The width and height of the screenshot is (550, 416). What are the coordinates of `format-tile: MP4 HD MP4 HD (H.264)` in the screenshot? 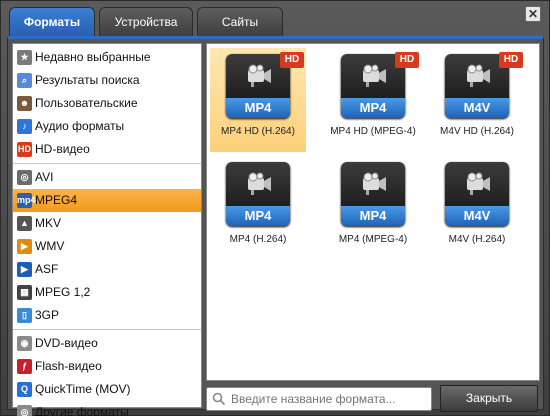 It's located at (258, 100).